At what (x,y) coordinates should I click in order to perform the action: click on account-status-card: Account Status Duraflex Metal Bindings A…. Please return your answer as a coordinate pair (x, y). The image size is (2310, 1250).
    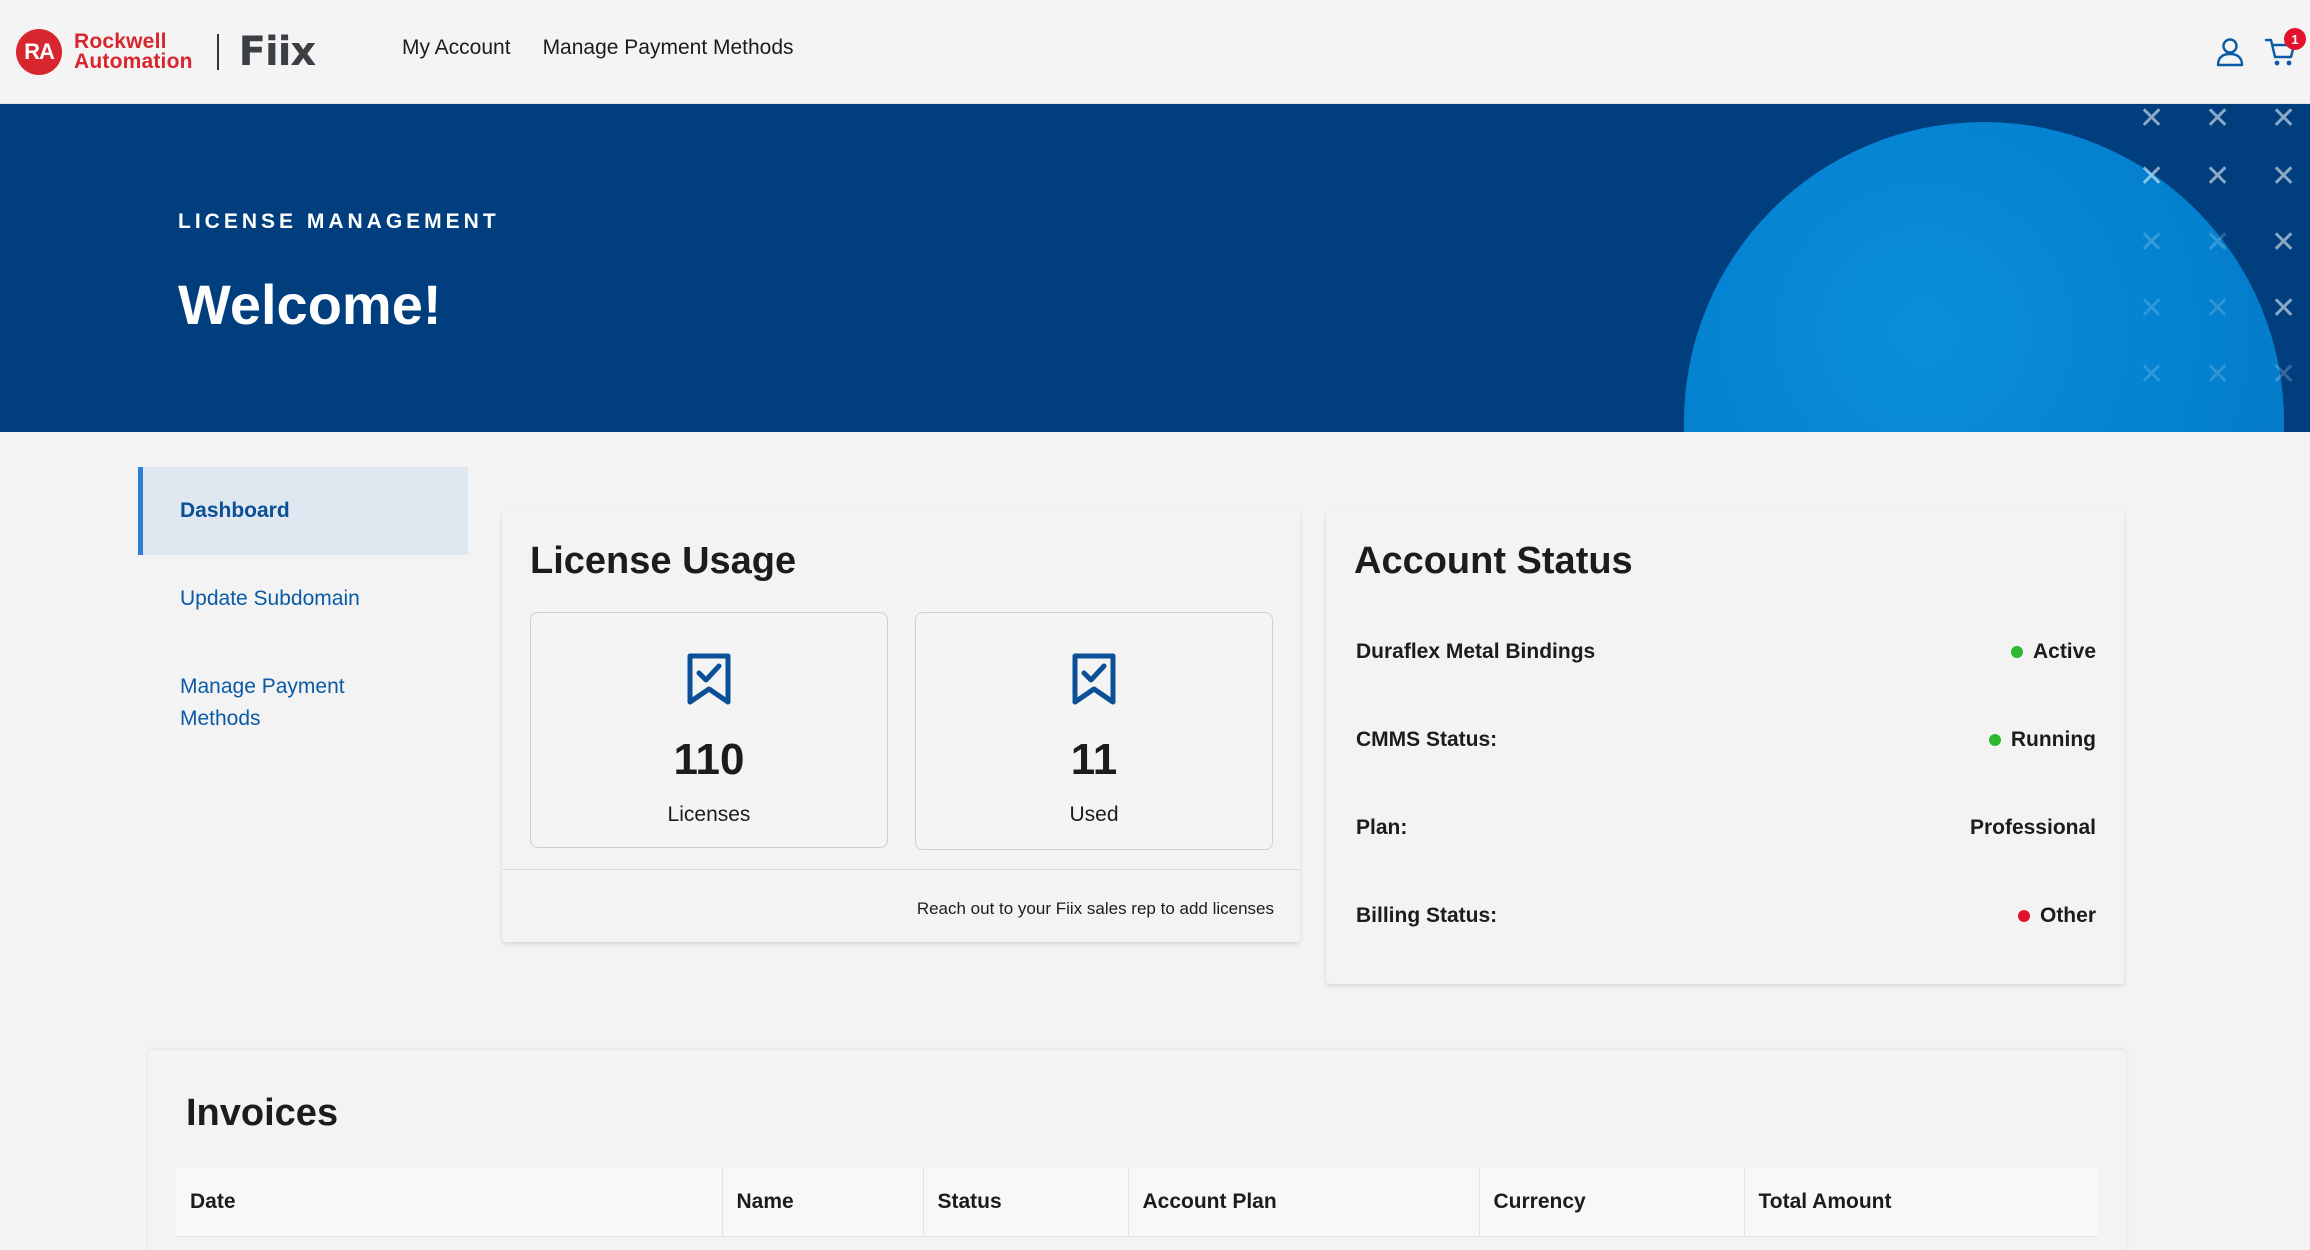
    Looking at the image, I should click on (1725, 748).